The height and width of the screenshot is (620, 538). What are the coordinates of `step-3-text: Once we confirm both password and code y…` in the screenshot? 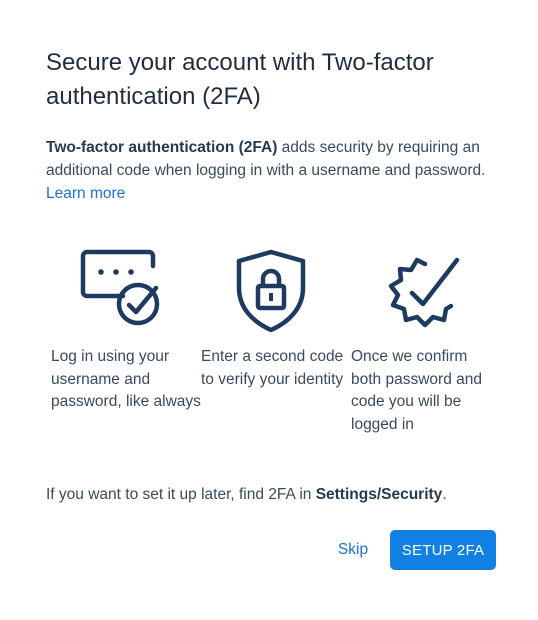 It's located at (416, 390).